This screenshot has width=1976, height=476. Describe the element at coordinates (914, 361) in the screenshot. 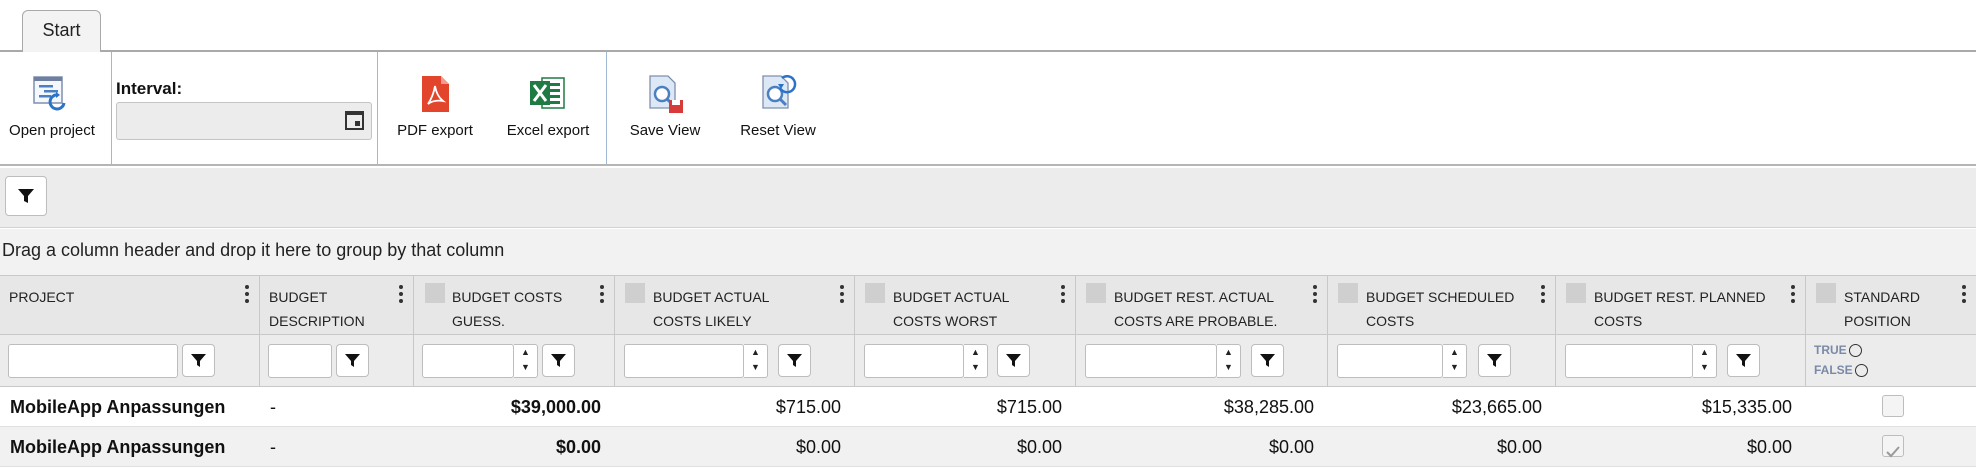

I see `worst-filter-input` at that location.